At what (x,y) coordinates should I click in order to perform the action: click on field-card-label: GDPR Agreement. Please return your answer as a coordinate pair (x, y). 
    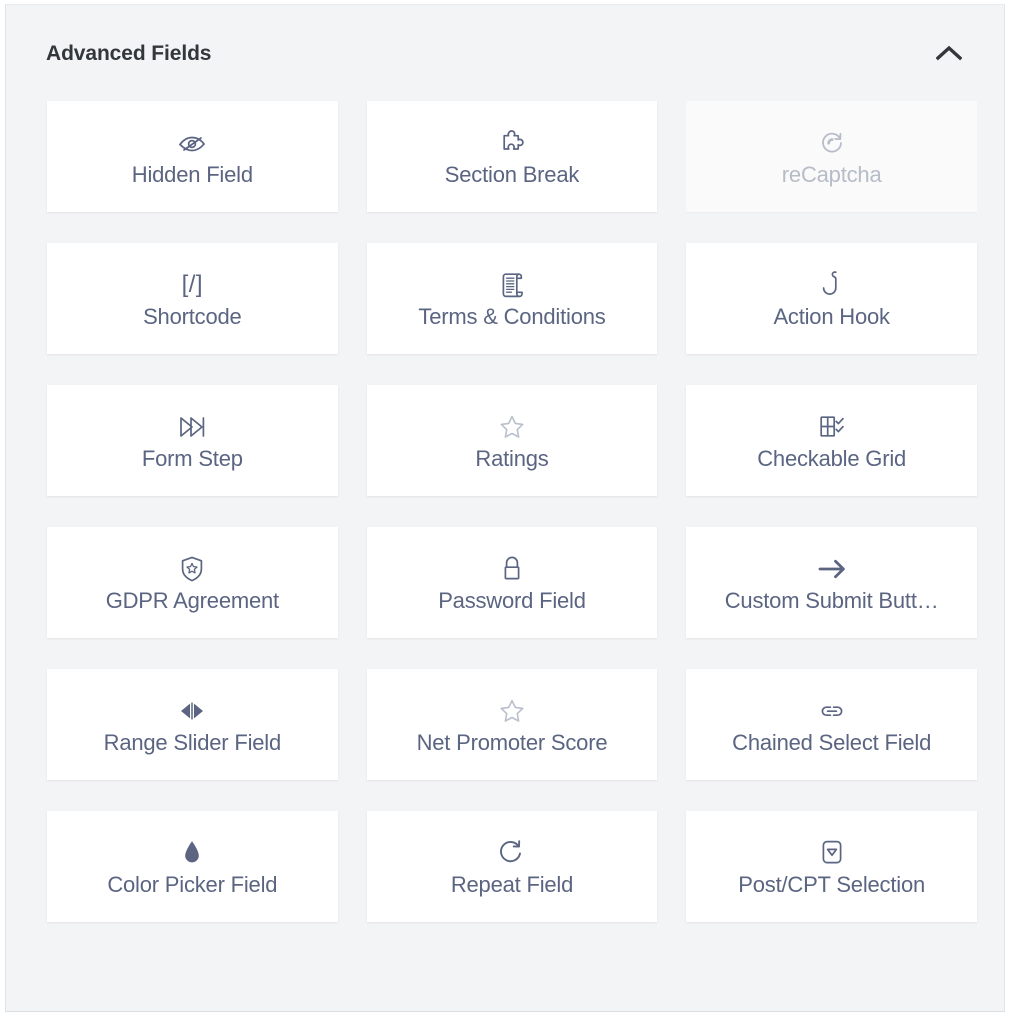
    Looking at the image, I should click on (192, 600).